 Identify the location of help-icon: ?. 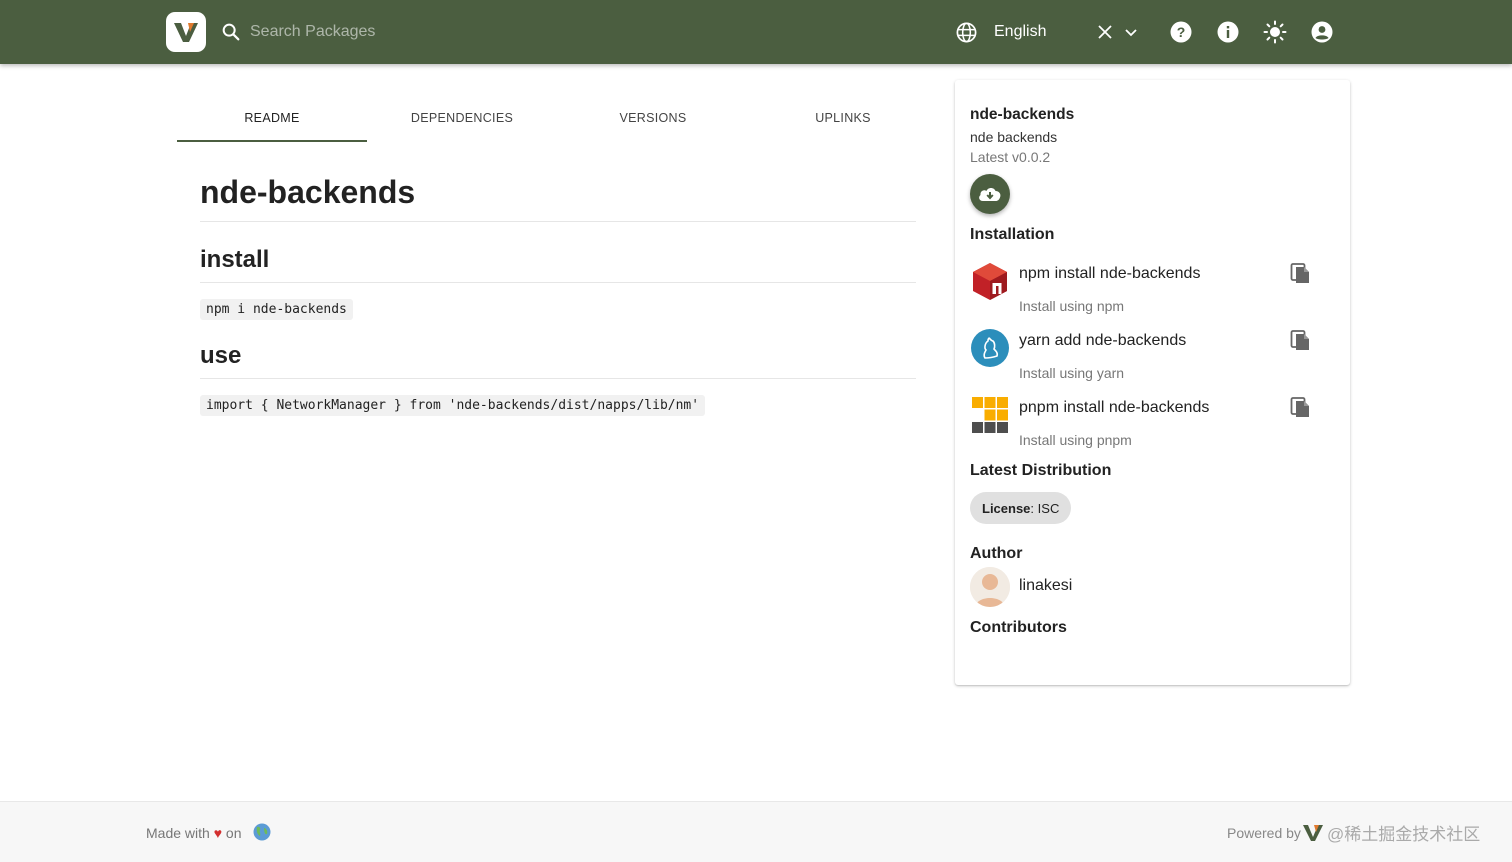
(1181, 32).